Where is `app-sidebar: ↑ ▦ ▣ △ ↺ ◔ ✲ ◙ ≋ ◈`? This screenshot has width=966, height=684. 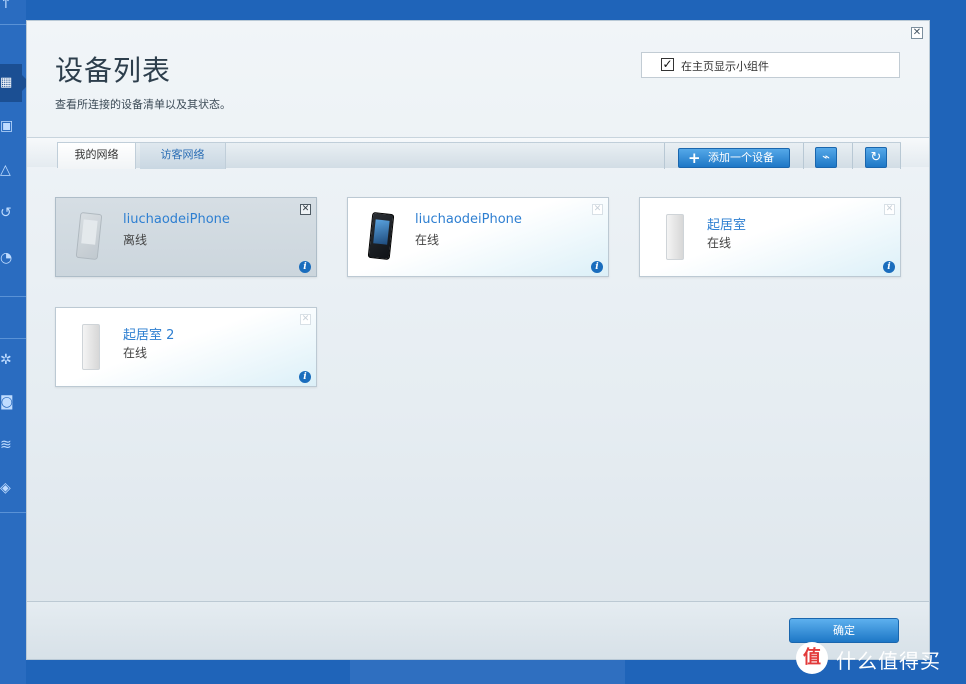 app-sidebar: ↑ ▦ ▣ △ ↺ ◔ ✲ ◙ ≋ ◈ is located at coordinates (15, 342).